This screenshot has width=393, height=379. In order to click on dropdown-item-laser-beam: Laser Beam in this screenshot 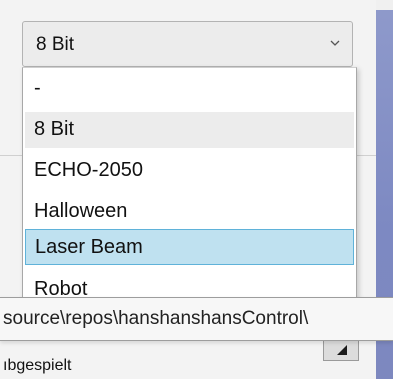, I will do `click(189, 247)`.